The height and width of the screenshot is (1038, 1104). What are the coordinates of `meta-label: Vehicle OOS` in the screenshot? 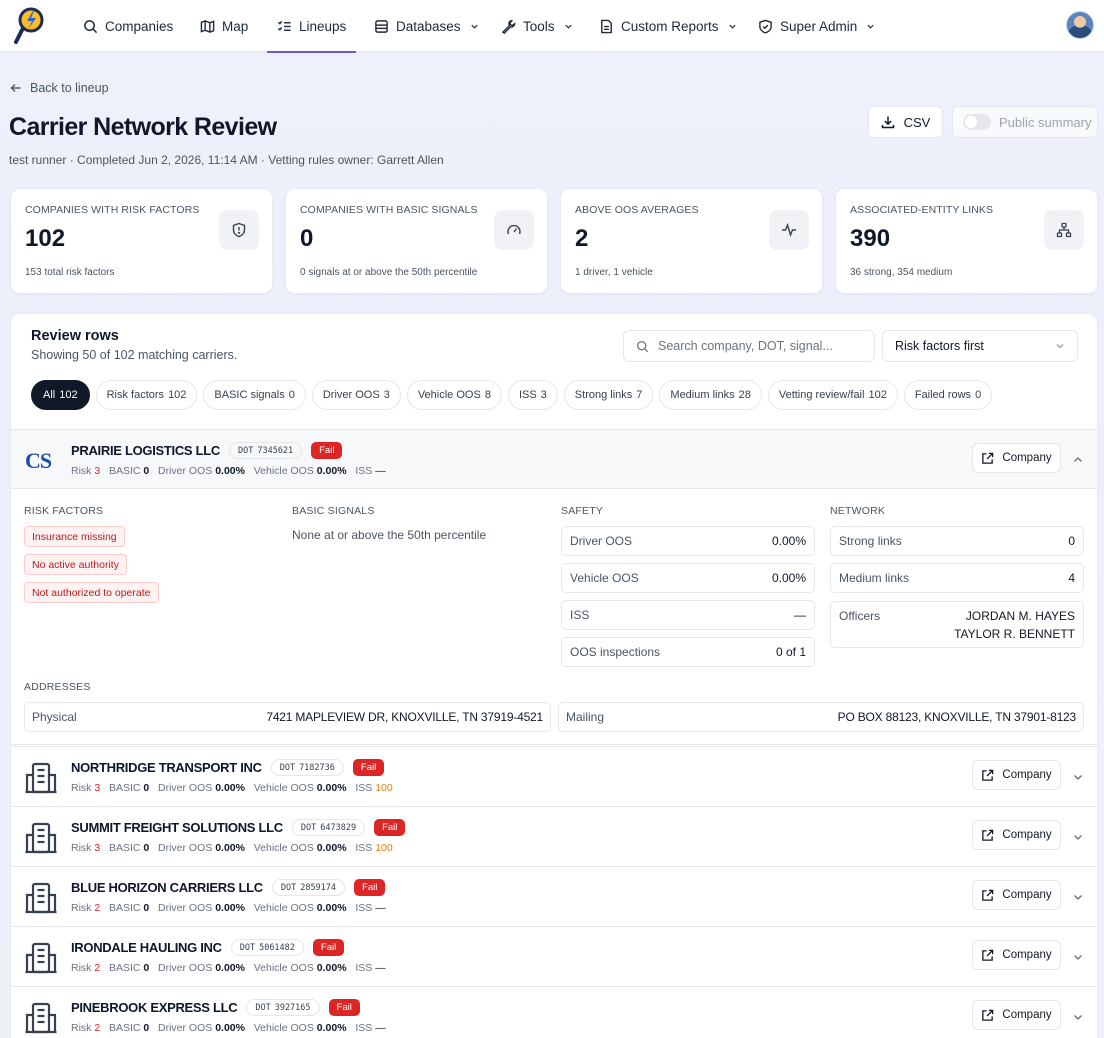 It's located at (283, 788).